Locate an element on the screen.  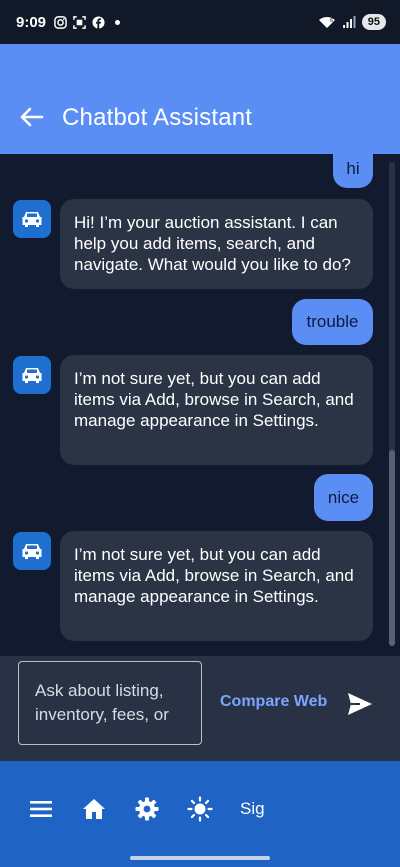
scrollbar-thumb is located at coordinates (392, 548).